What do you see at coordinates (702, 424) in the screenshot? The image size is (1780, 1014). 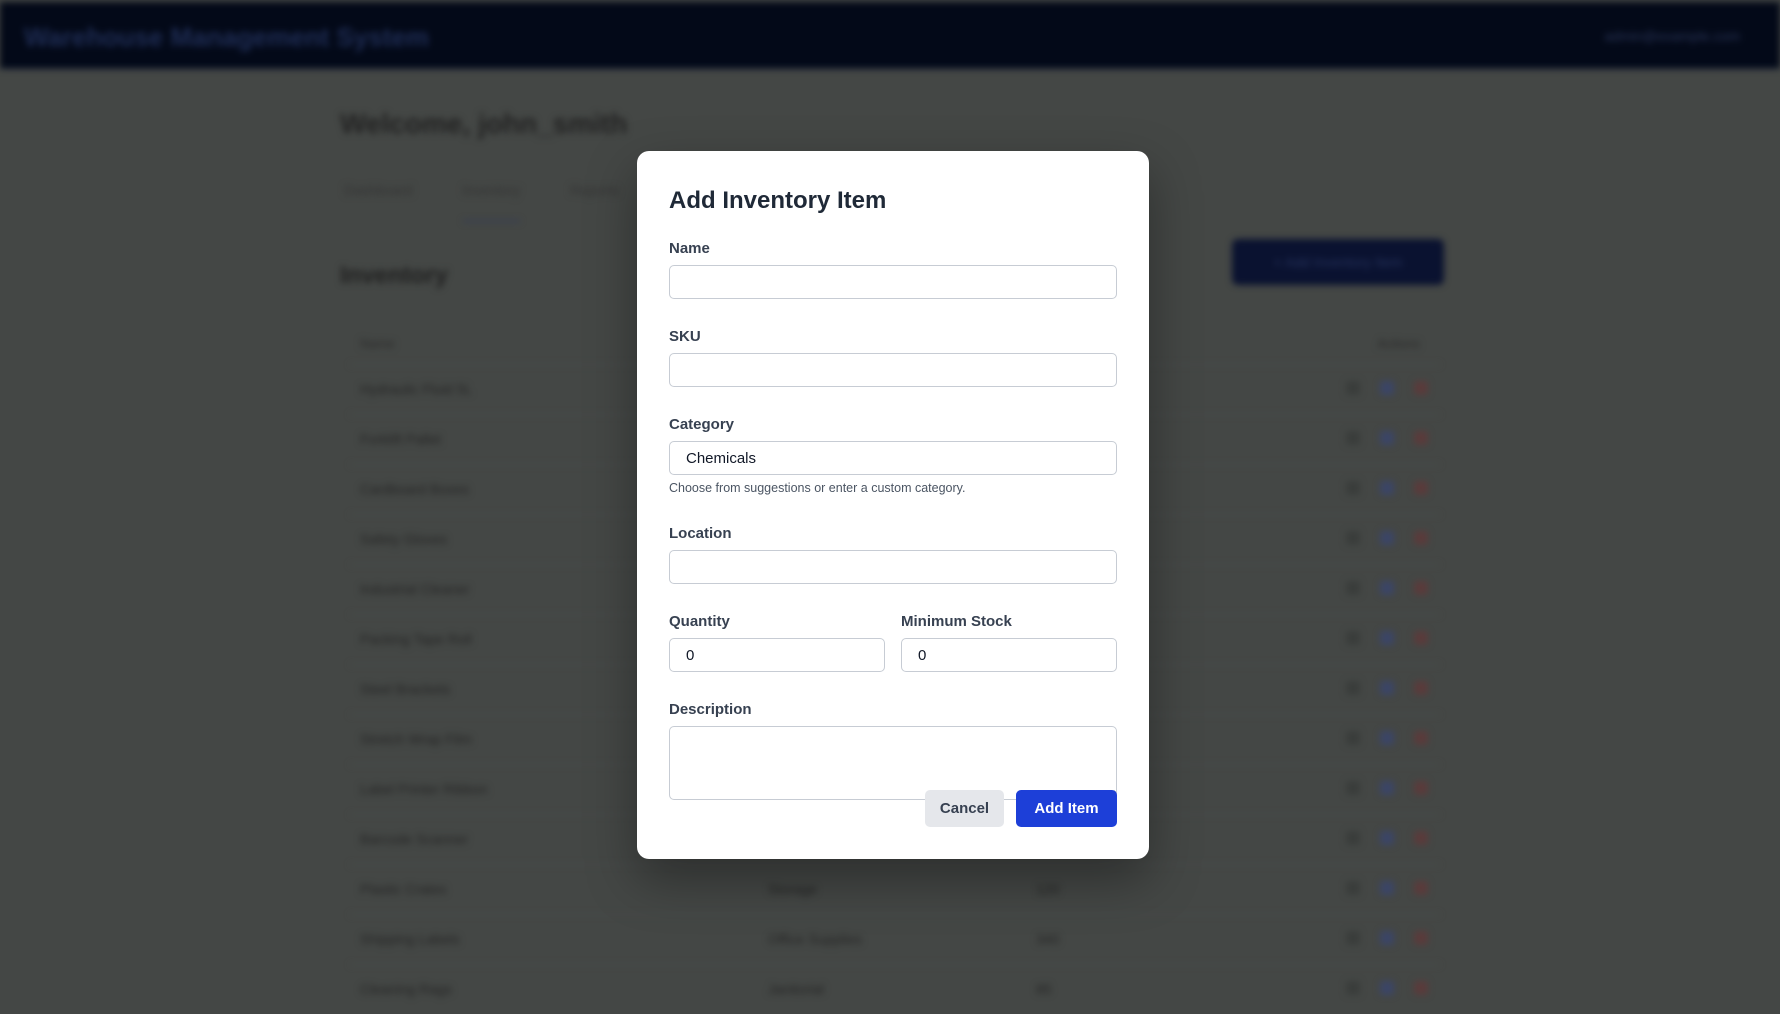 I see `category-label: Category` at bounding box center [702, 424].